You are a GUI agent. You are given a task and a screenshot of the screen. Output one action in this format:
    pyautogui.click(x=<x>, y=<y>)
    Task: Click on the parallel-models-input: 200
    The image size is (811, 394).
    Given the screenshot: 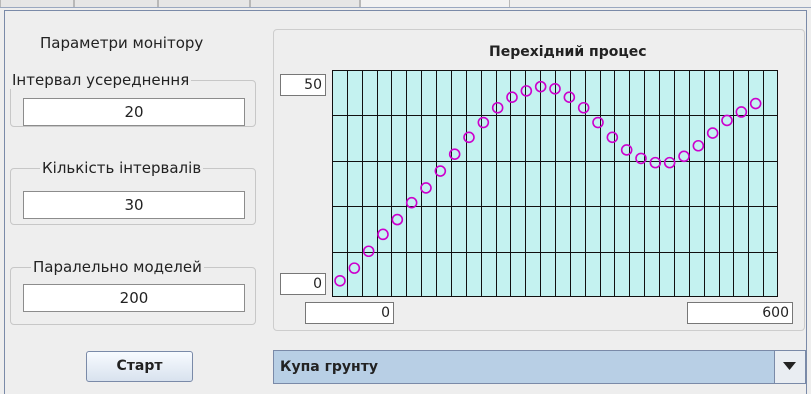 What is the action you would take?
    pyautogui.click(x=134, y=298)
    